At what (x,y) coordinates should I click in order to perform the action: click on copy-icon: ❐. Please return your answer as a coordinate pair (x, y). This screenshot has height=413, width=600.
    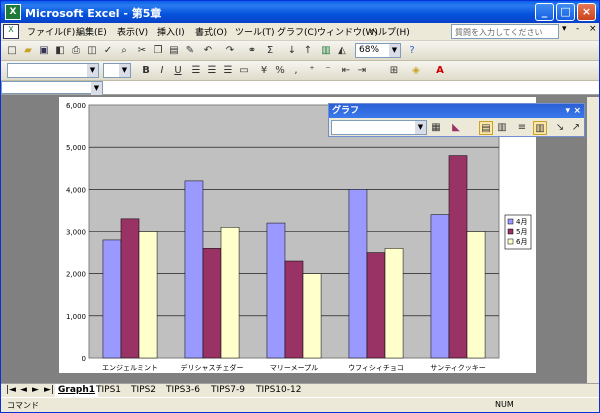
    Looking at the image, I should click on (158, 51).